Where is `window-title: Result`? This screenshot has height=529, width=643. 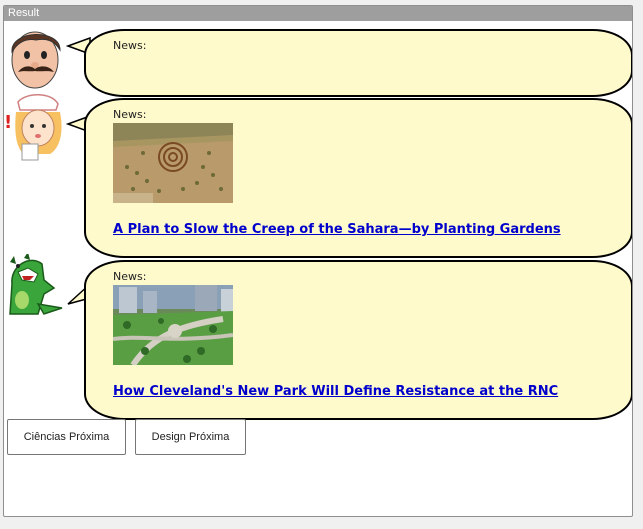 window-title: Result is located at coordinates (318, 13).